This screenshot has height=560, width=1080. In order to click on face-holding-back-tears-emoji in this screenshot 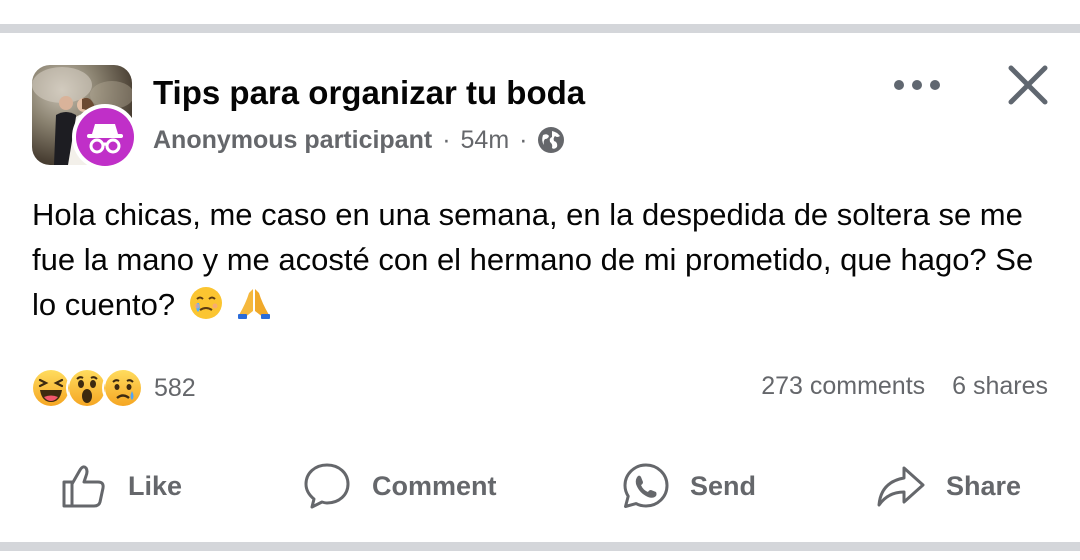, I will do `click(206, 303)`.